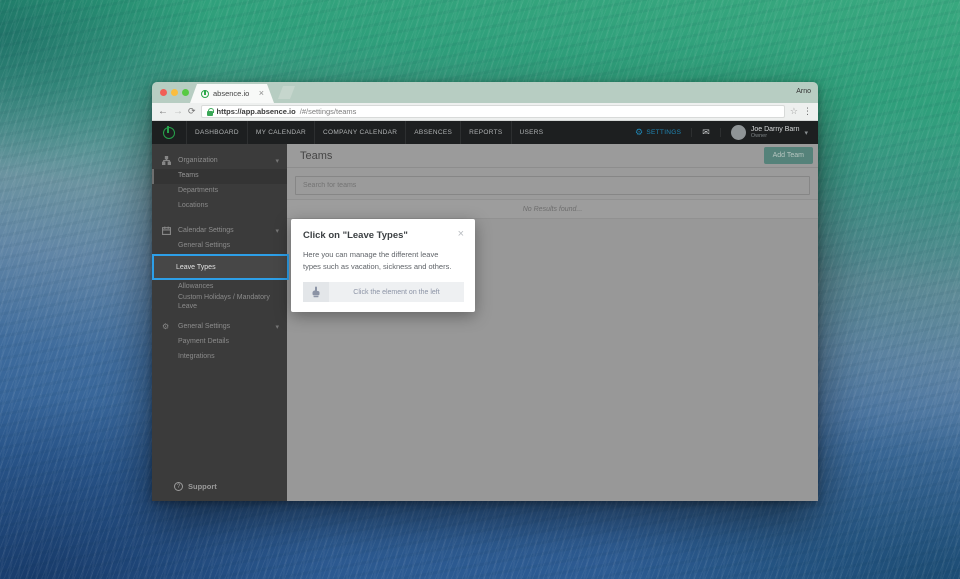 Image resolution: width=960 pixels, height=579 pixels. What do you see at coordinates (316, 155) in the screenshot?
I see `page-title: Teams` at bounding box center [316, 155].